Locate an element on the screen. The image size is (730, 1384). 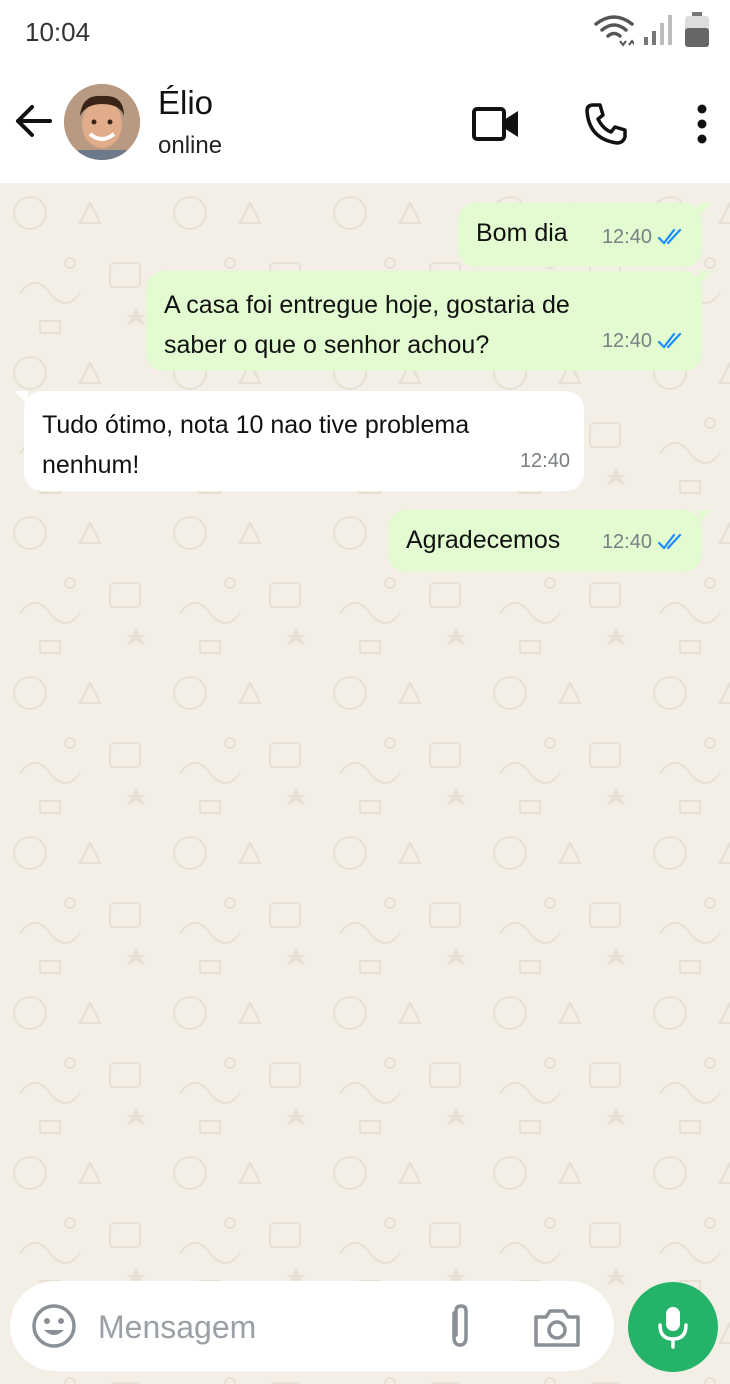
message-composer is located at coordinates (312, 1326).